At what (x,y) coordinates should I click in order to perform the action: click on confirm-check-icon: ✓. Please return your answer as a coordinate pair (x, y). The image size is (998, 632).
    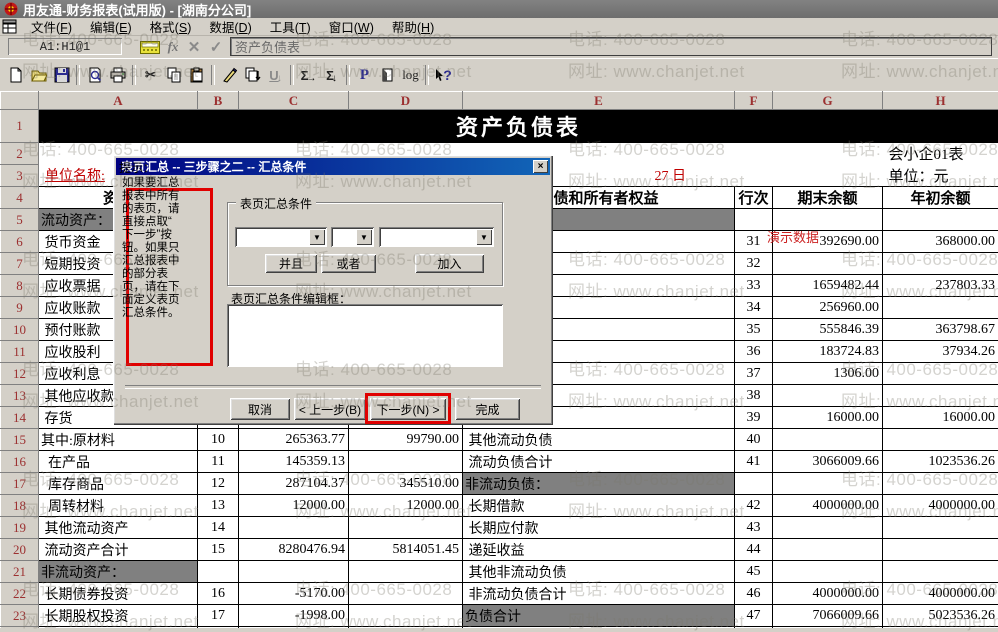
    Looking at the image, I should click on (216, 47).